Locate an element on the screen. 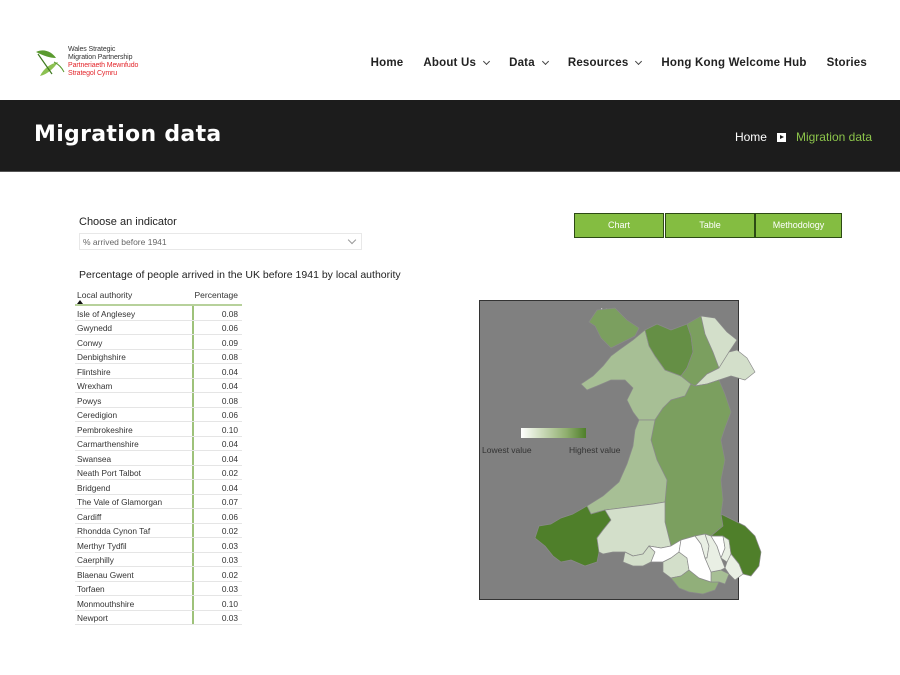 This screenshot has height=675, width=900. nav-data: Data is located at coordinates (529, 63).